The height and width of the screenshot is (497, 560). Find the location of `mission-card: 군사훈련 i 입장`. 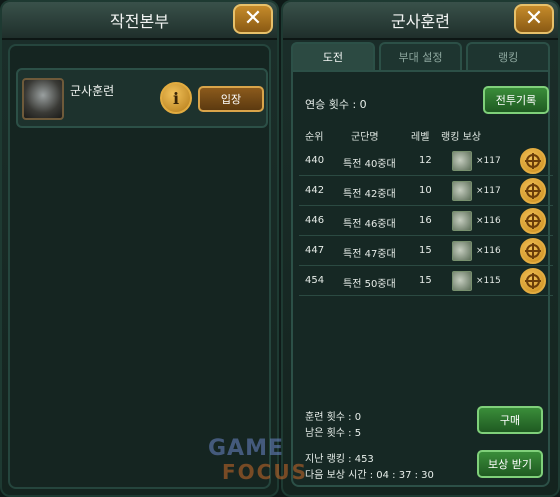

mission-card: 군사훈련 i 입장 is located at coordinates (142, 98).